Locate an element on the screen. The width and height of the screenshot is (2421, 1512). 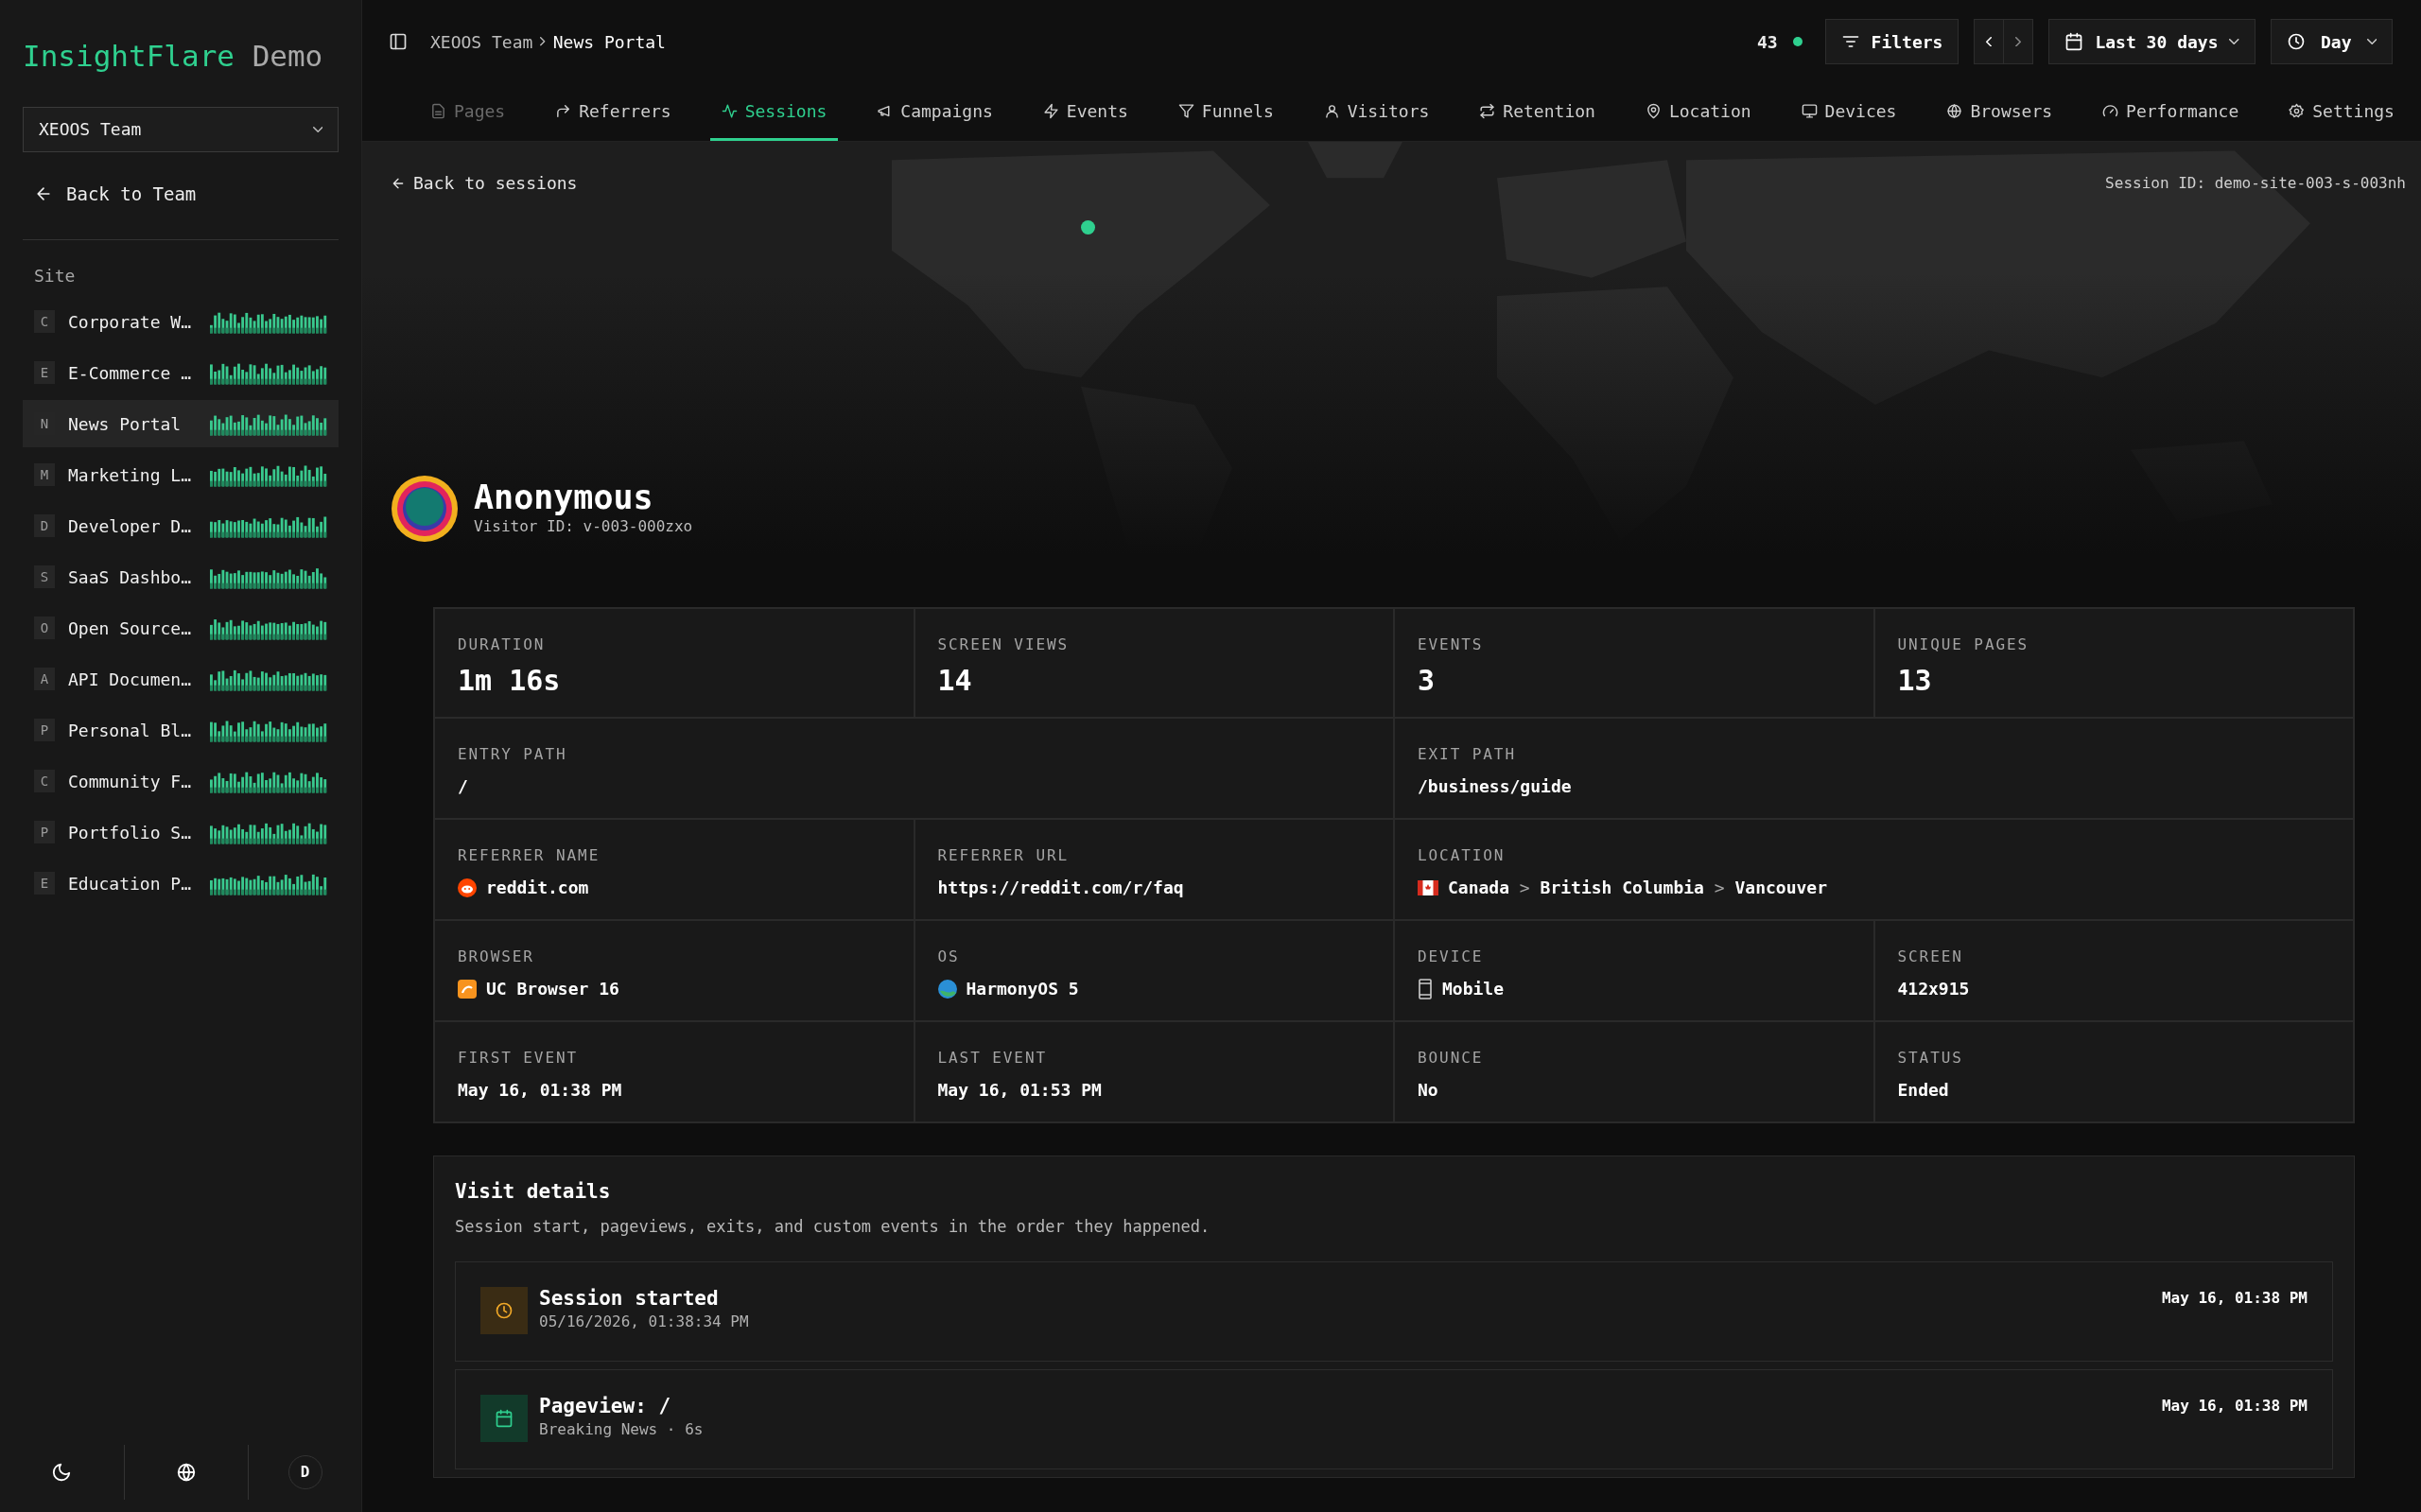
settings-icon is located at coordinates (2297, 110).